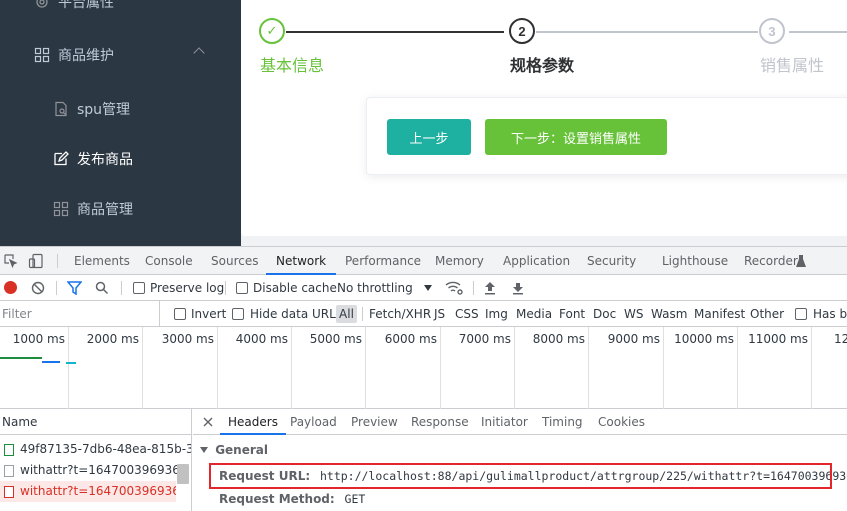 The width and height of the screenshot is (847, 511). Describe the element at coordinates (496, 314) in the screenshot. I see `filter-type-img: Img` at that location.